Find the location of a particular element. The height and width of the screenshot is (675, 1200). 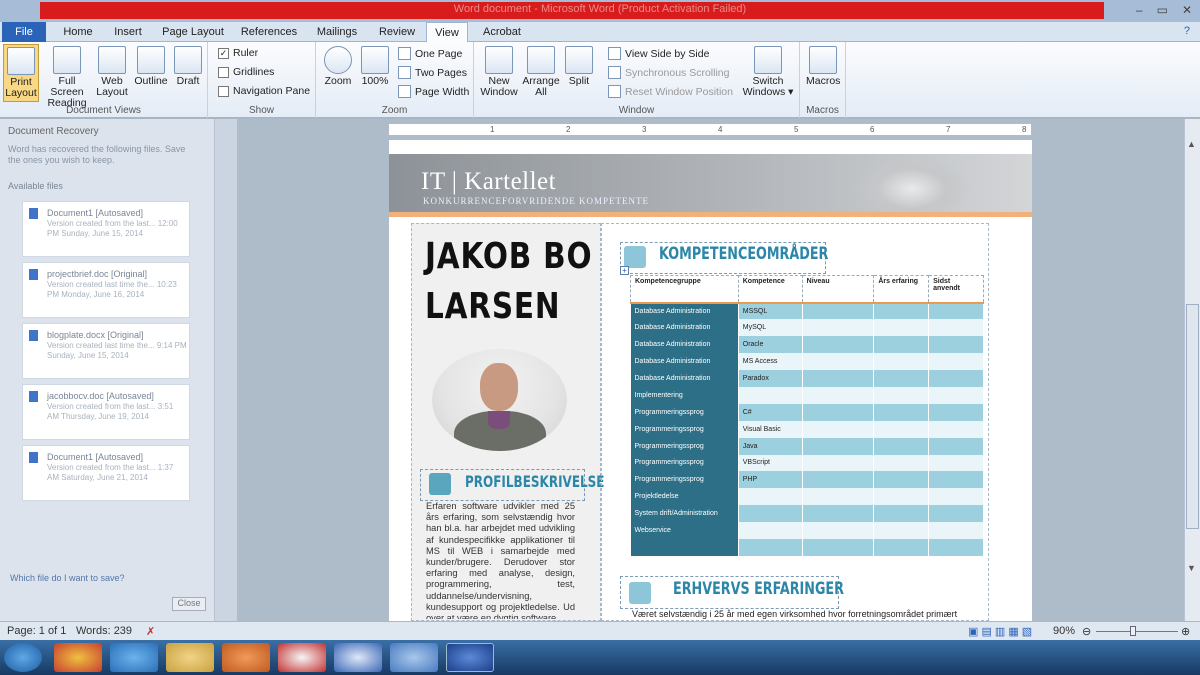

table-row: System drift/Administration is located at coordinates (807, 514).